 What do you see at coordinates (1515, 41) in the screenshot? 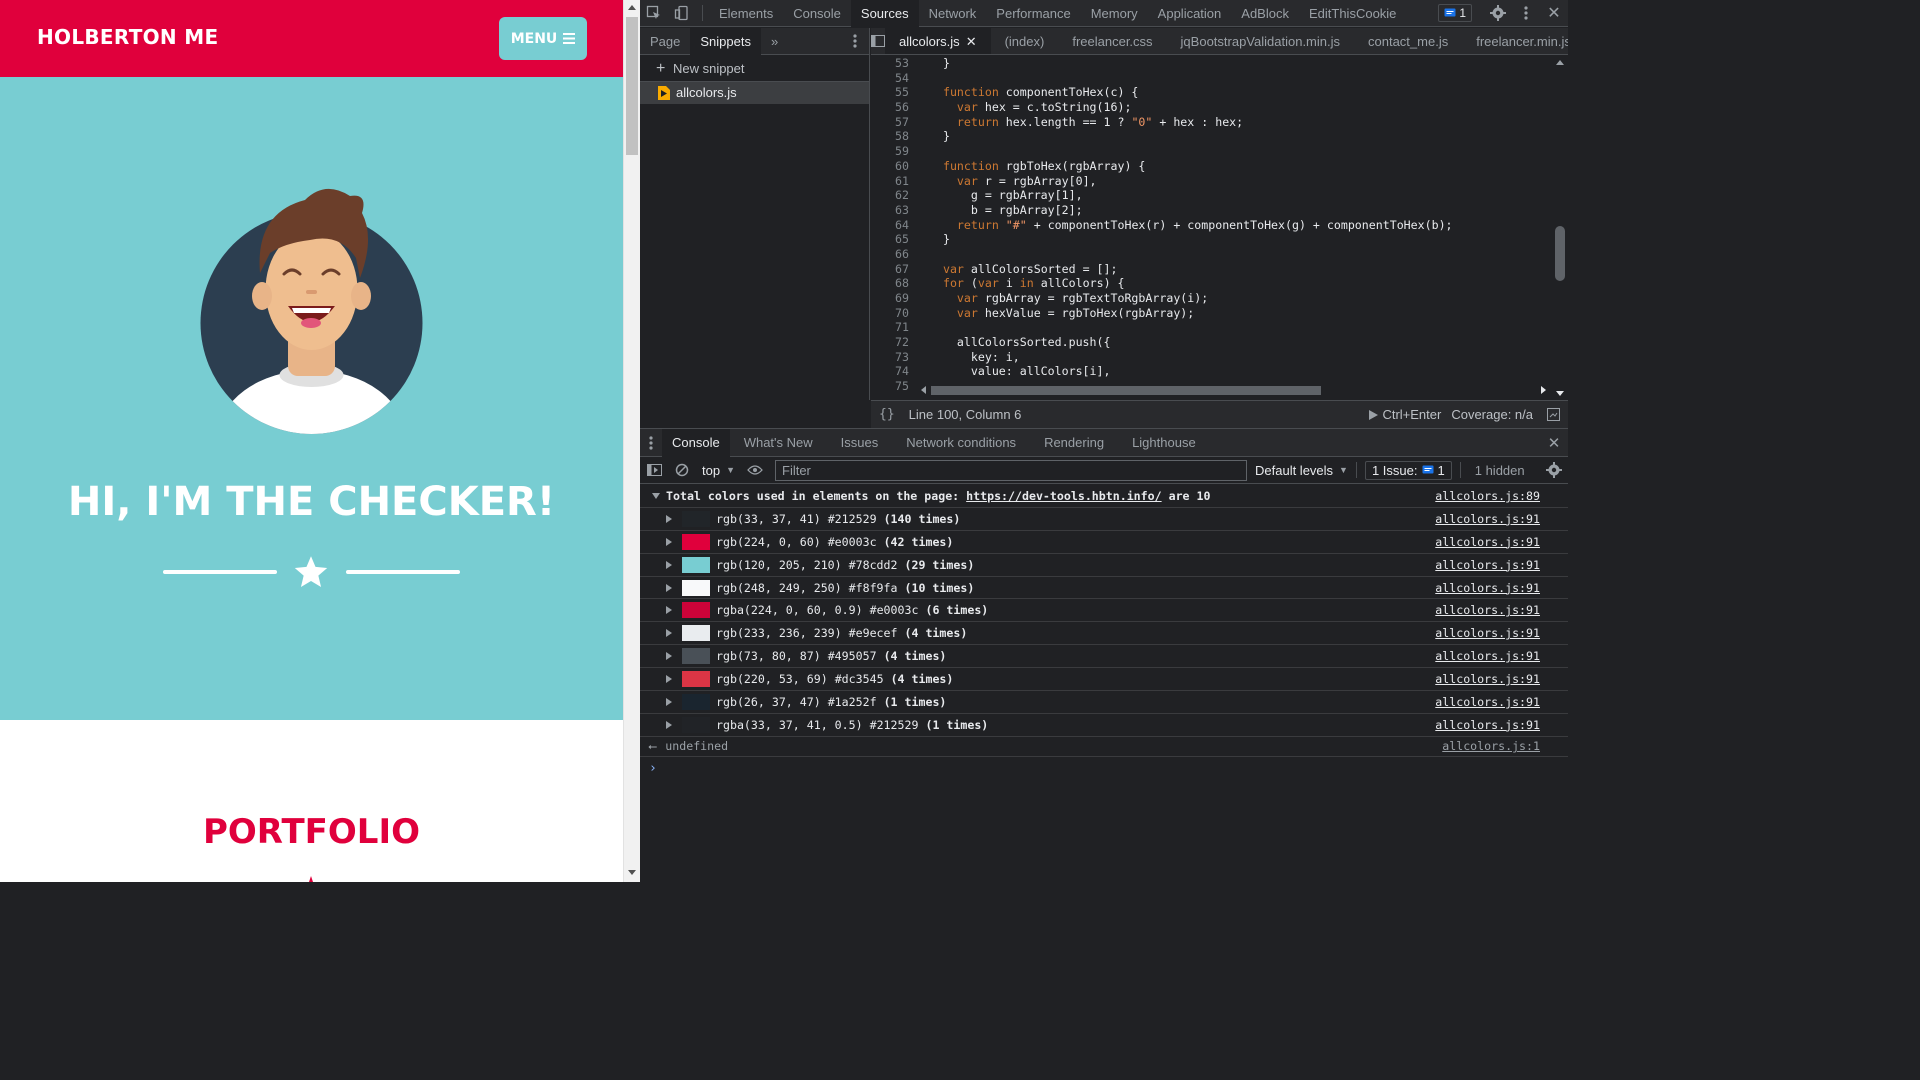
I see `editor-tab: freelancer.min.js` at bounding box center [1515, 41].